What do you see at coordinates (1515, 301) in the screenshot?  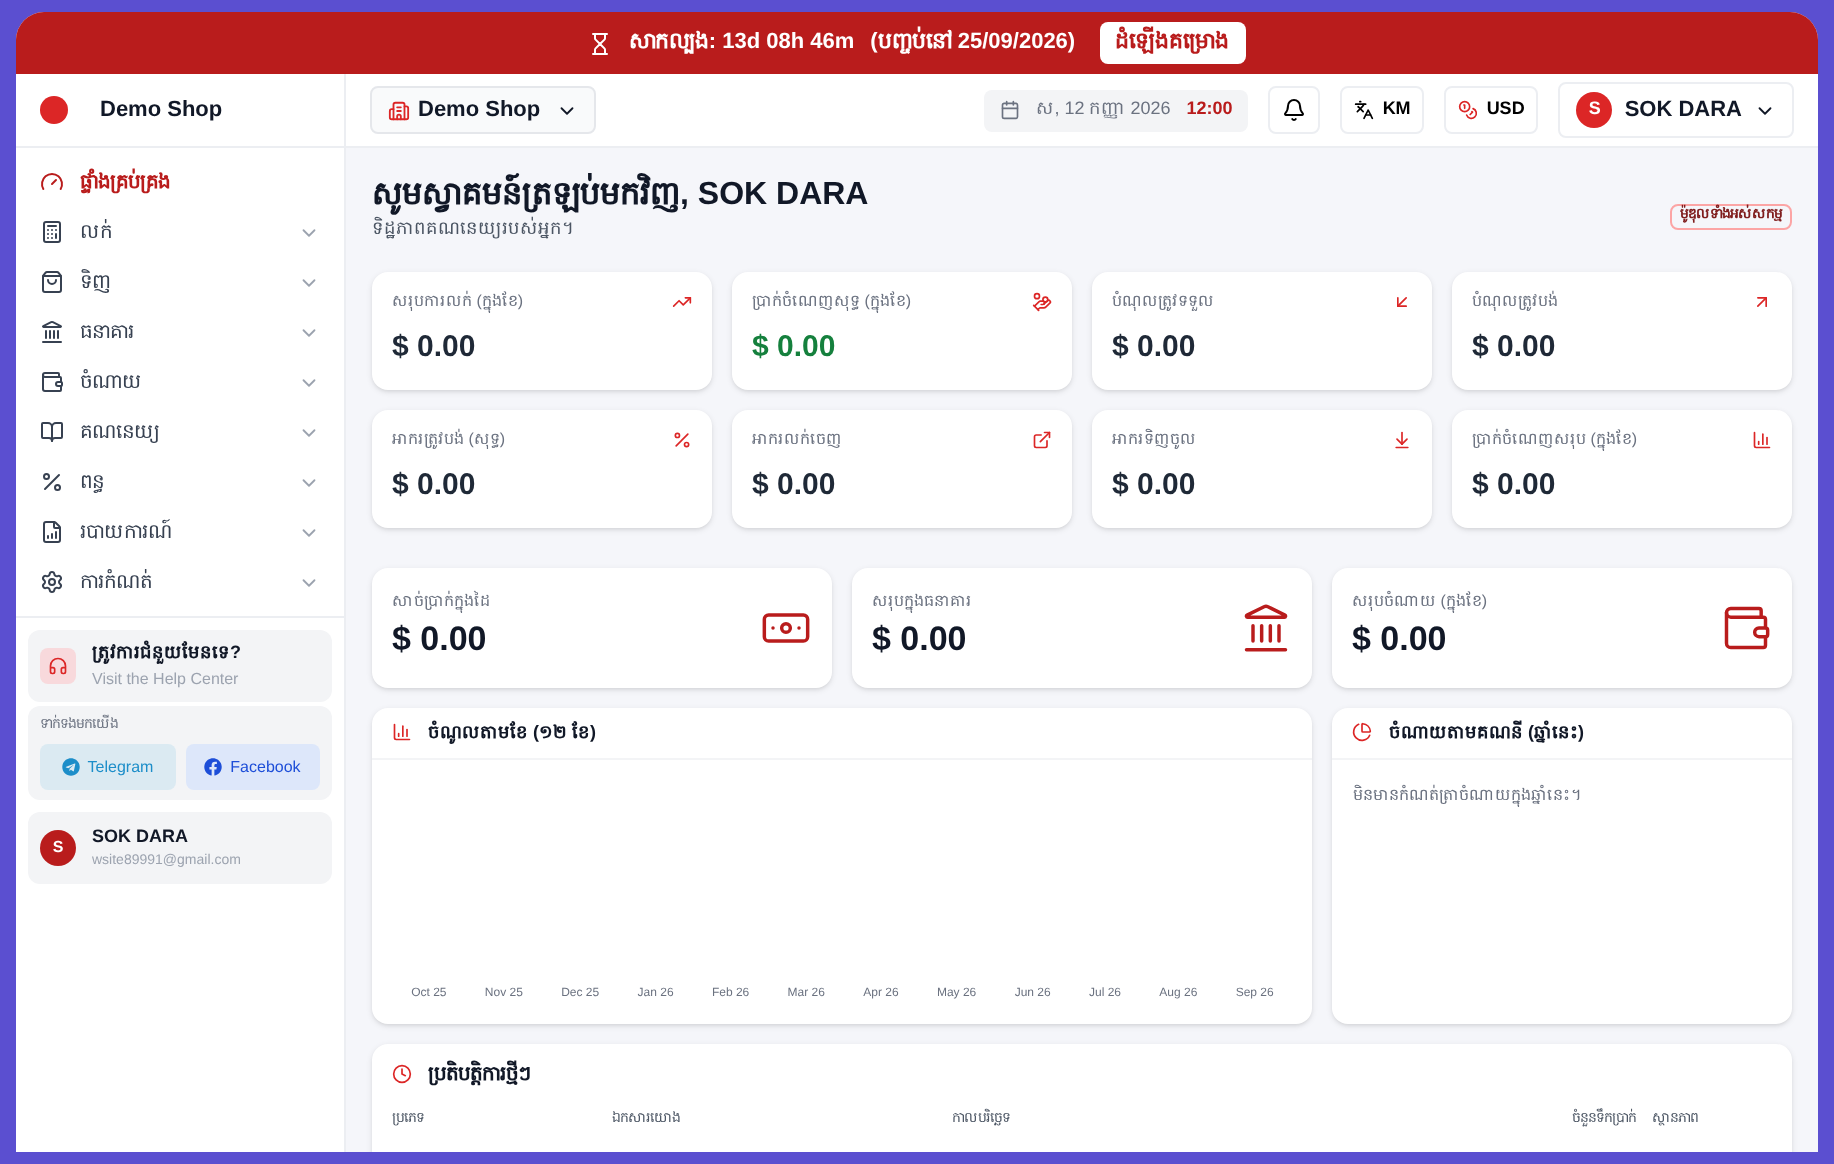 I see `stat-label: បំណុលត្រូវបង់` at bounding box center [1515, 301].